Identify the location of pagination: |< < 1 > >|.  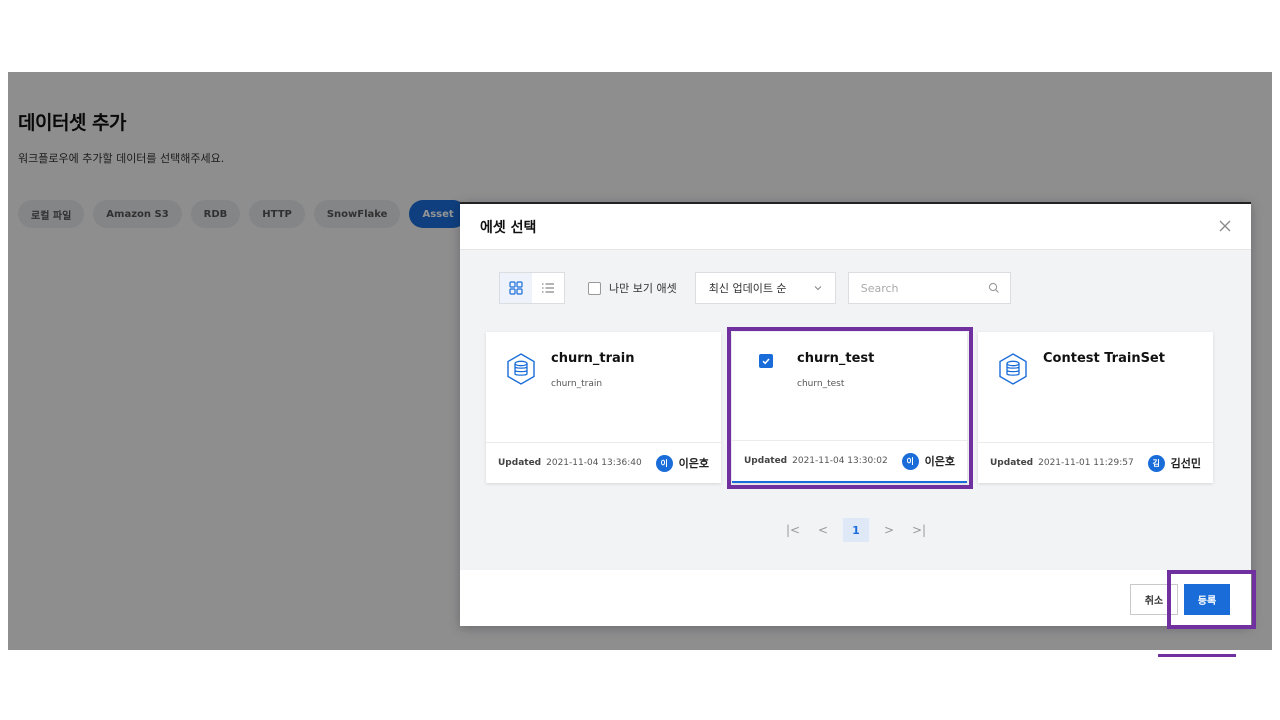
(856, 530).